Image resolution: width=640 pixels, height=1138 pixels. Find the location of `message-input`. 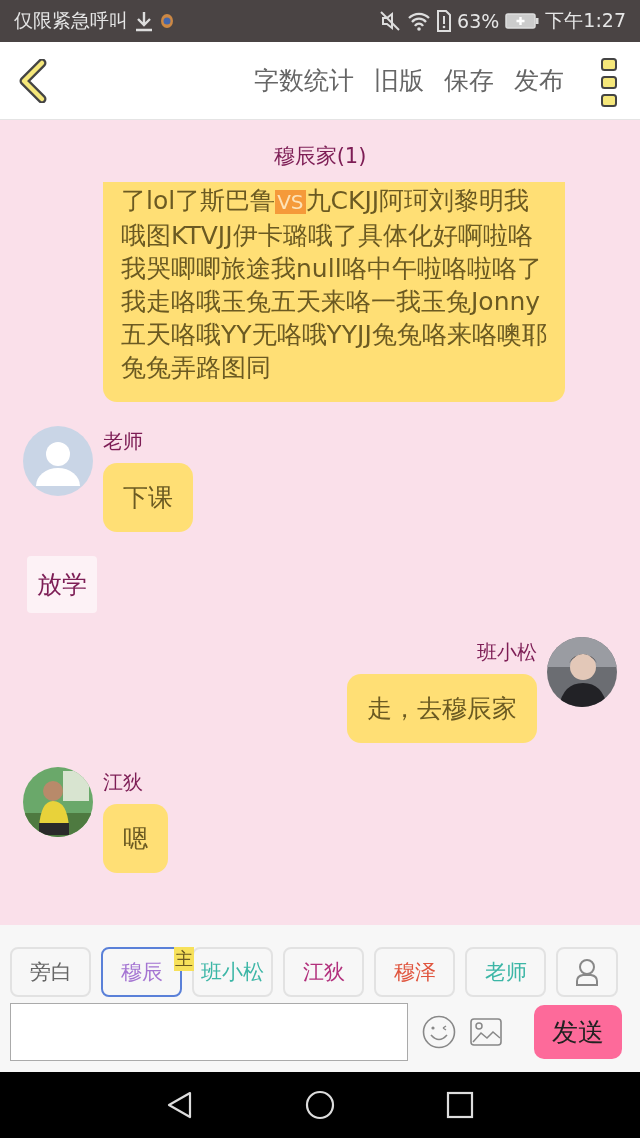

message-input is located at coordinates (209, 1032).